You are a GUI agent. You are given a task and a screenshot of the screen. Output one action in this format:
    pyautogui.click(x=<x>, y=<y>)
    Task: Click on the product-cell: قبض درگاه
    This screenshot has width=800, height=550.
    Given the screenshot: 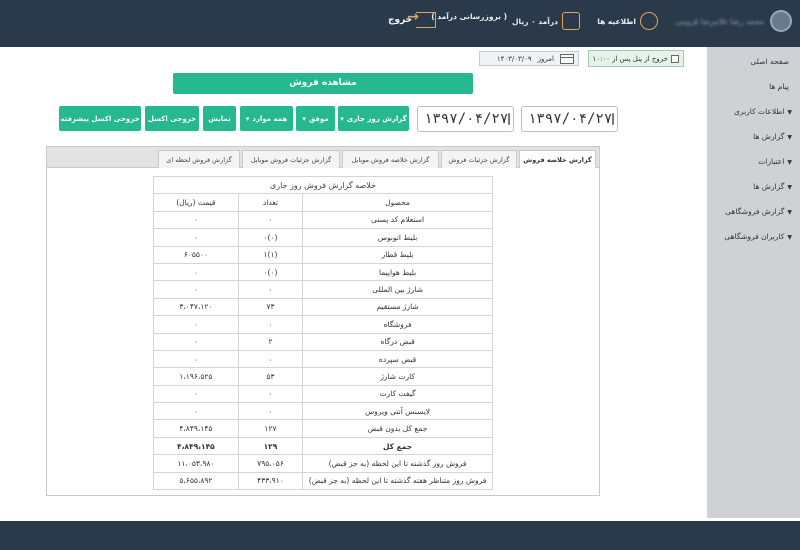 What is the action you would take?
    pyautogui.click(x=397, y=341)
    